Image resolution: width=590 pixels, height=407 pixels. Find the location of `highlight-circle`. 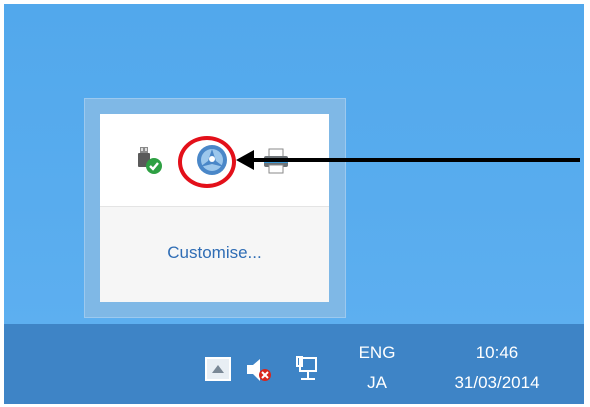

highlight-circle is located at coordinates (207, 162).